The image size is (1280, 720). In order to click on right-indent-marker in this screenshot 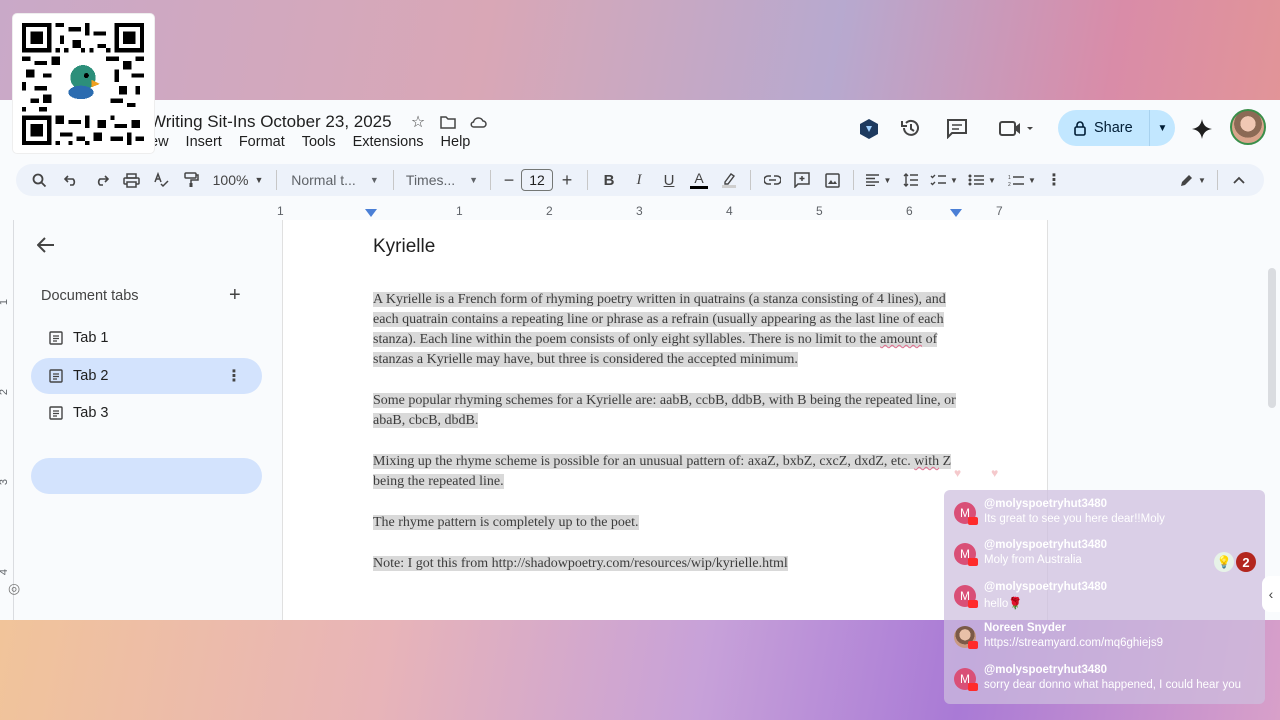, I will do `click(956, 213)`.